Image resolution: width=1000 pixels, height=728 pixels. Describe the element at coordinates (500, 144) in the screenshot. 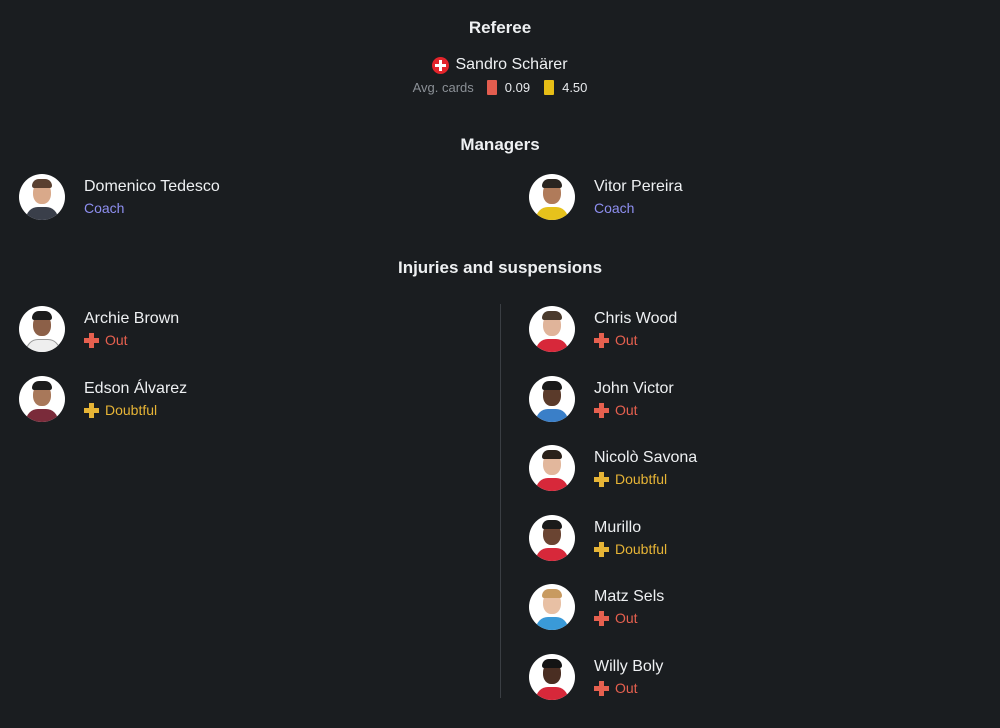

I see `managers-title: Managers` at that location.